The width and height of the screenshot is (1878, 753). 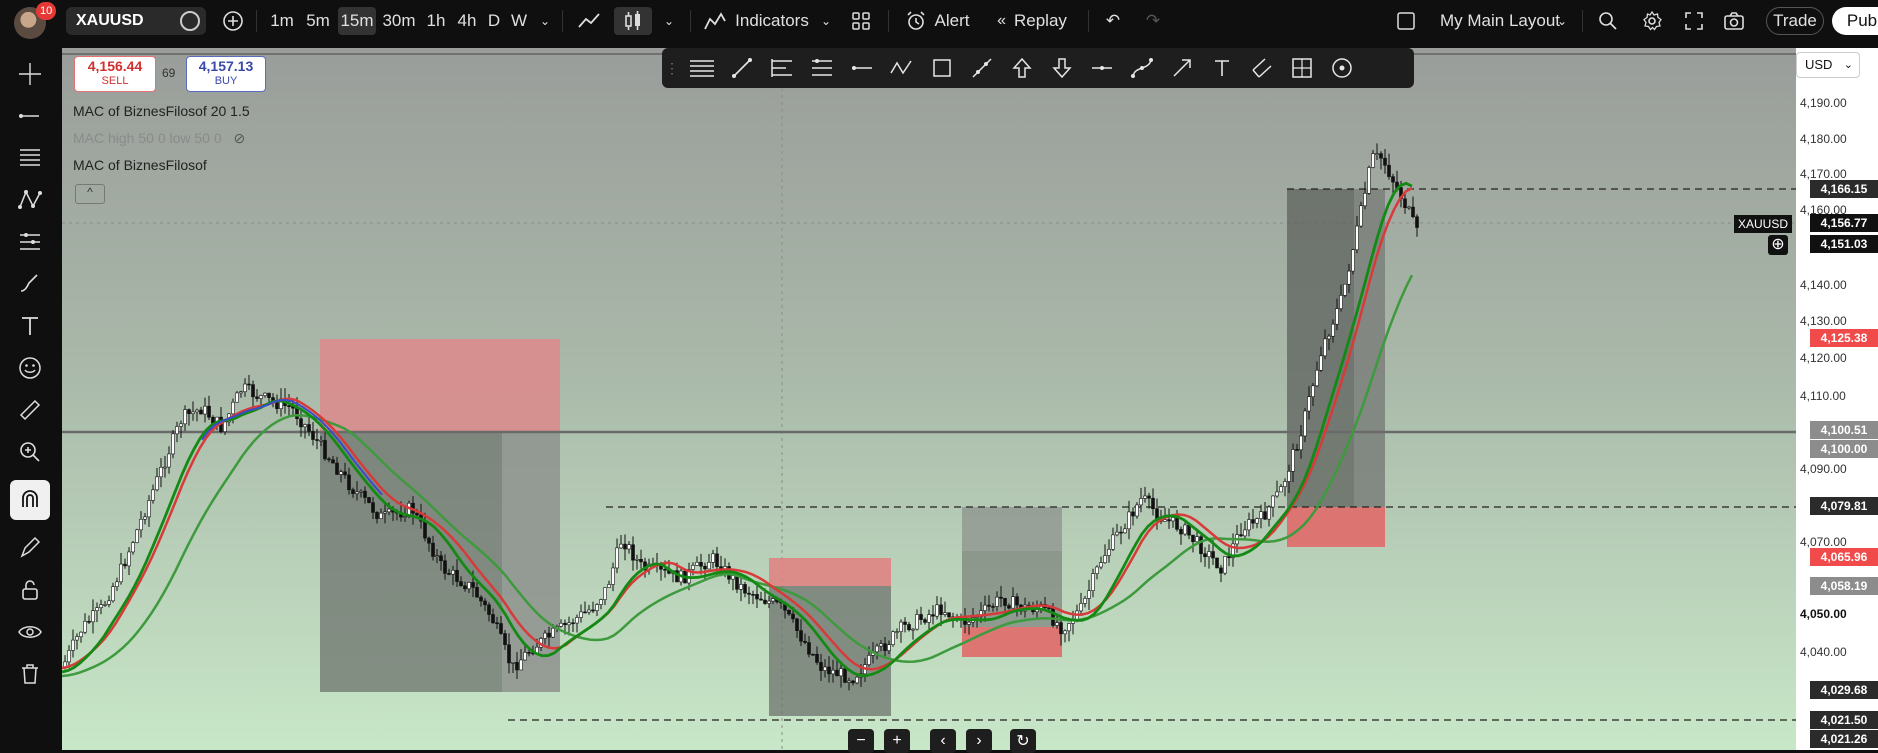 What do you see at coordinates (190, 21) in the screenshot?
I see `symbol-info-icon` at bounding box center [190, 21].